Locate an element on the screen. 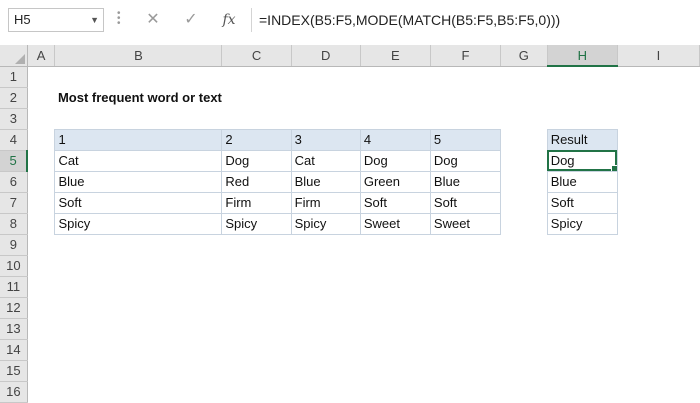 This screenshot has height=403, width=700. drag-handle-icon: • • • is located at coordinates (119, 19).